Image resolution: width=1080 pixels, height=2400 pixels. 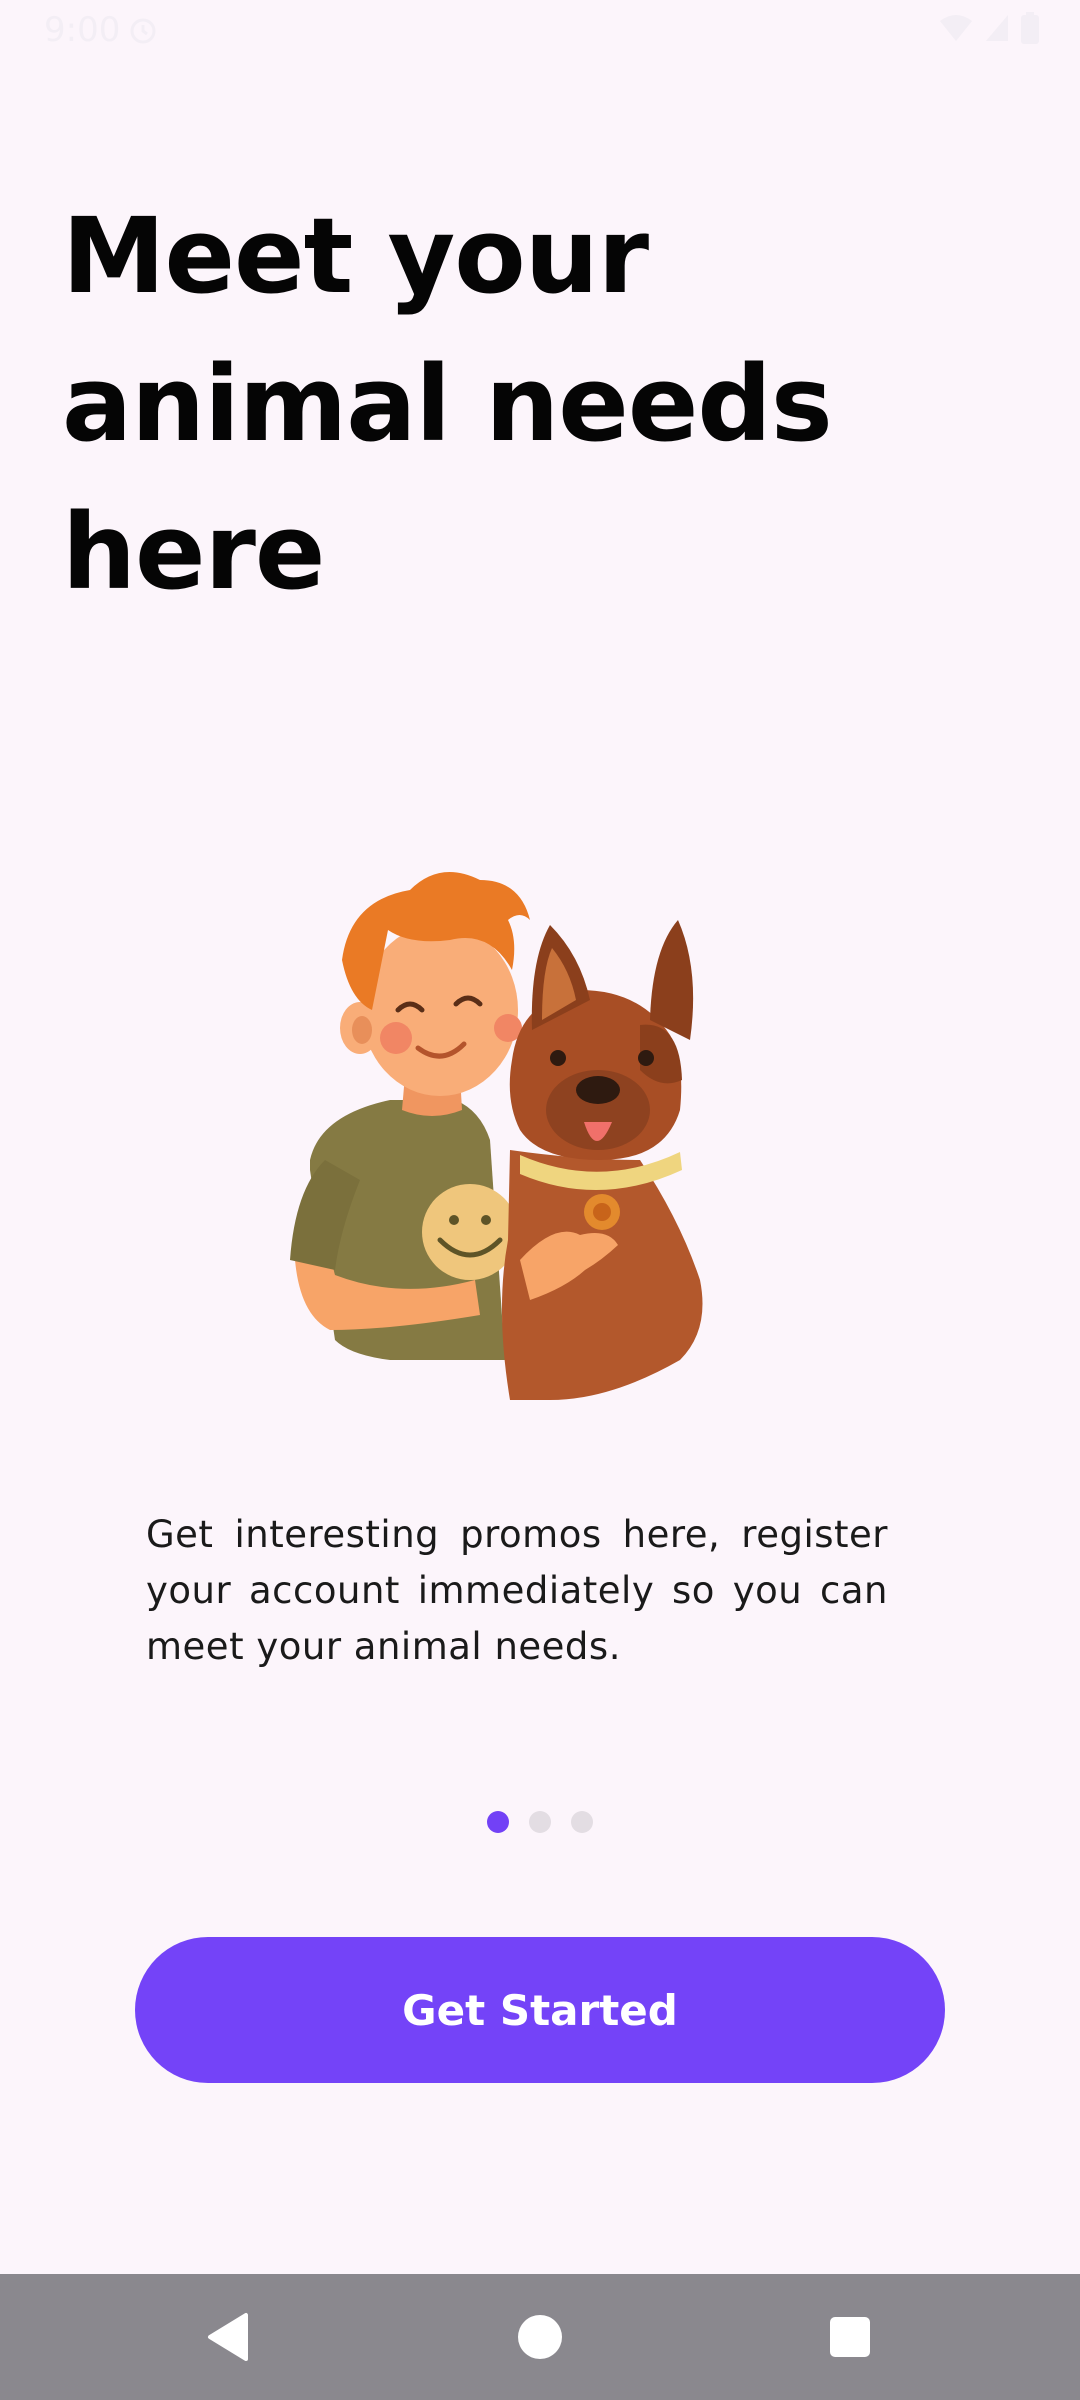 I want to click on home-icon, so click(x=540, y=2337).